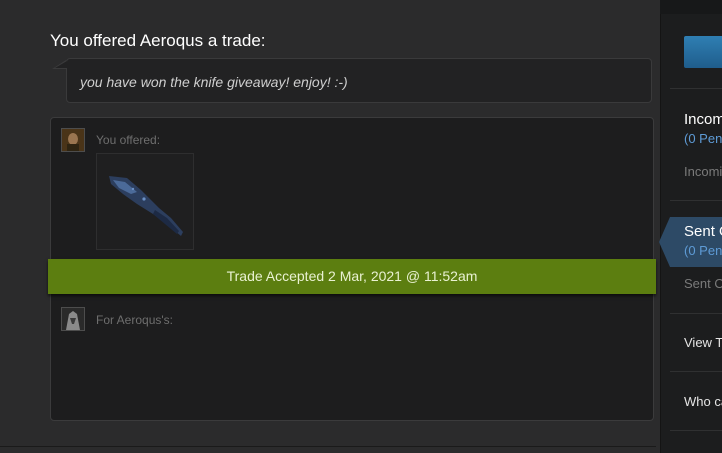 The image size is (722, 453). What do you see at coordinates (703, 401) in the screenshot?
I see `who-can-send-link: Who can send me Trade Offers?` at bounding box center [703, 401].